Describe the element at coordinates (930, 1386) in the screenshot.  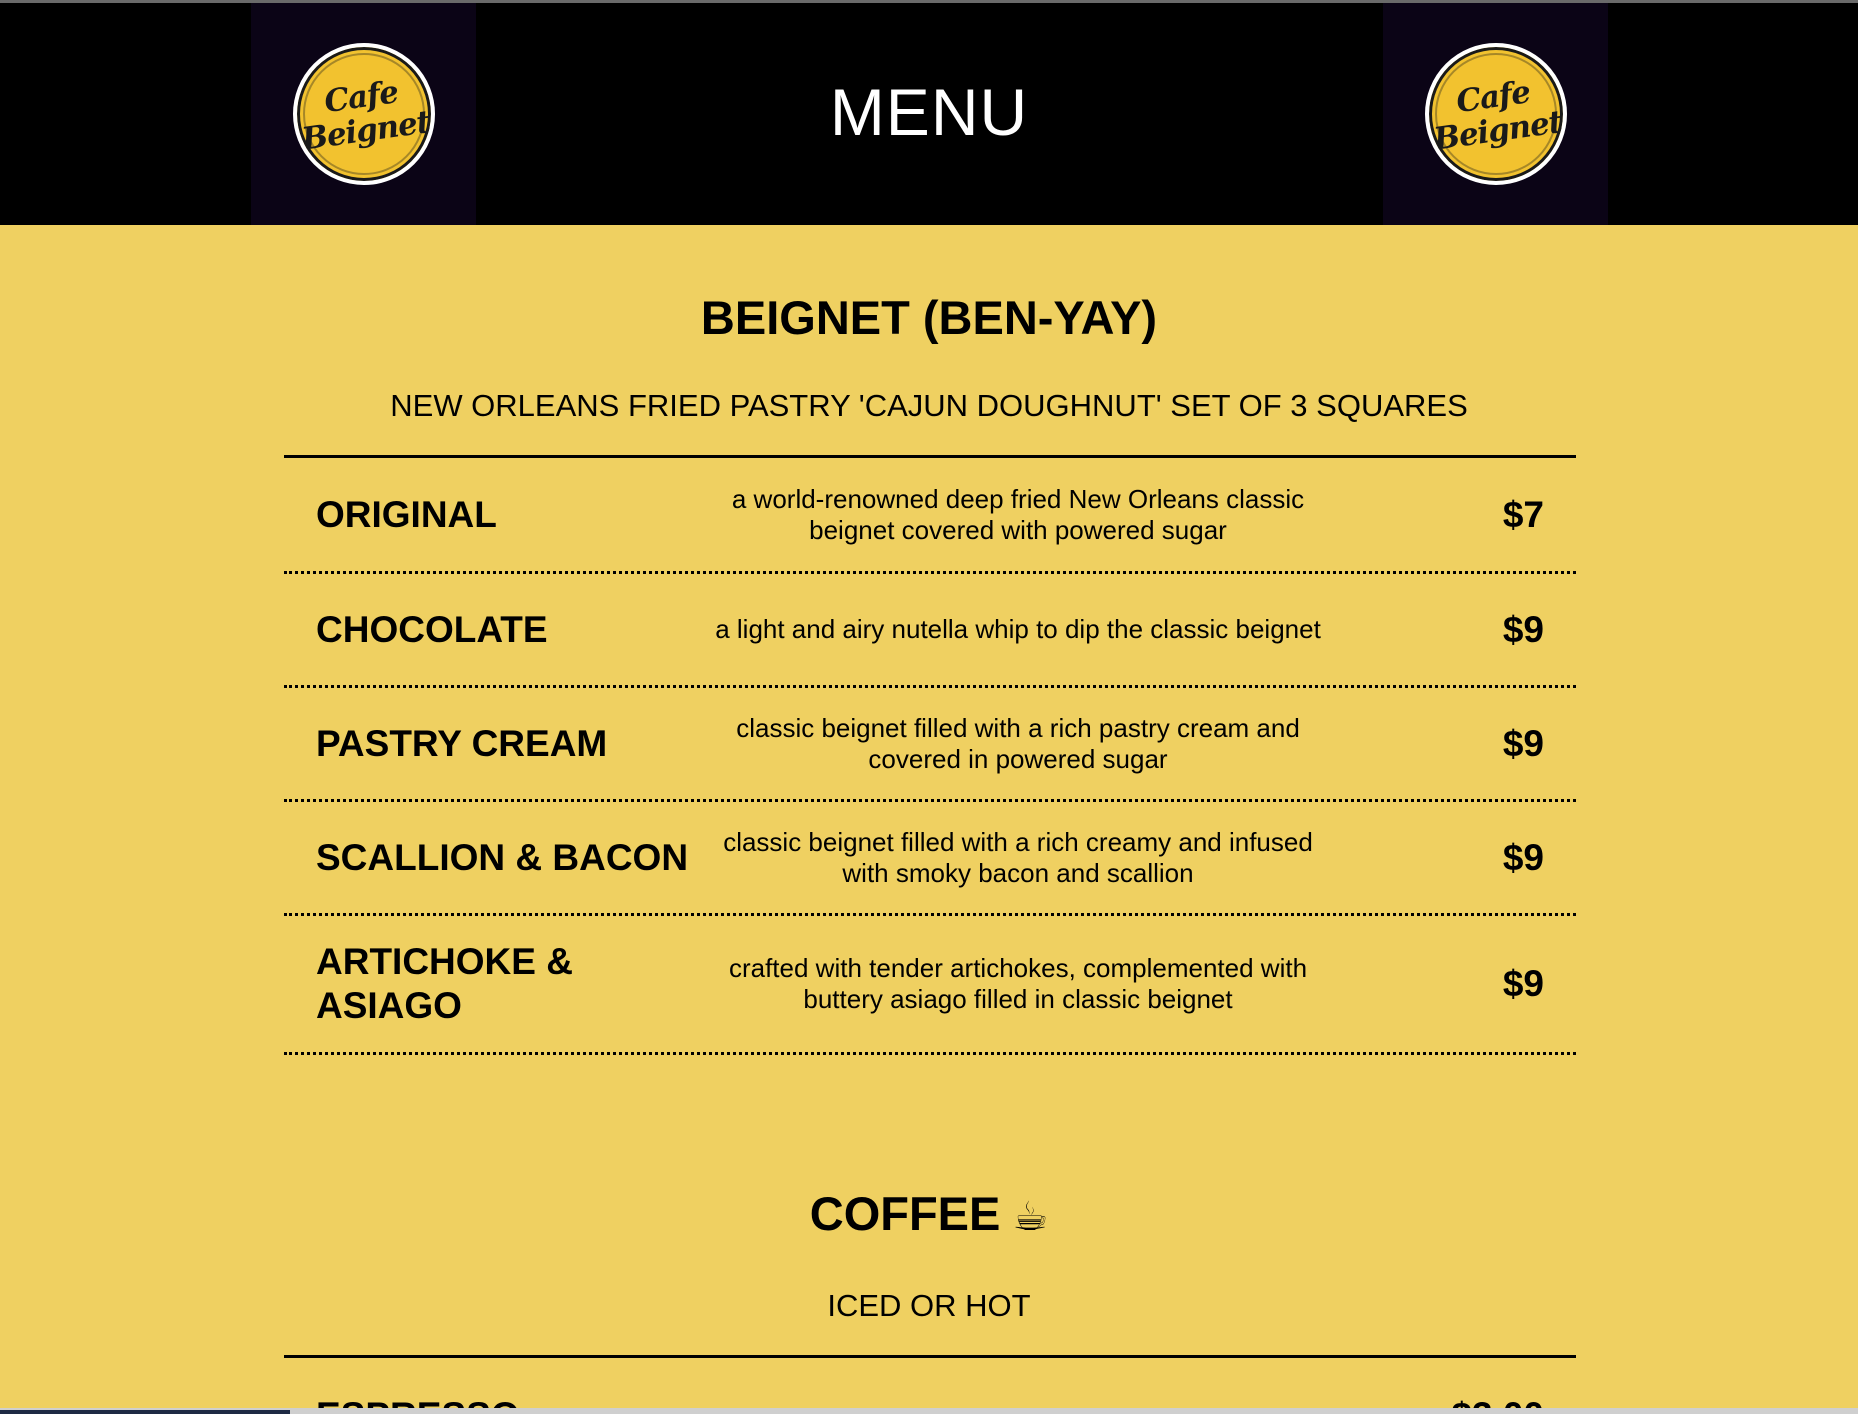
I see `menu-item-espresso: ESPRESSO $3.00` at that location.